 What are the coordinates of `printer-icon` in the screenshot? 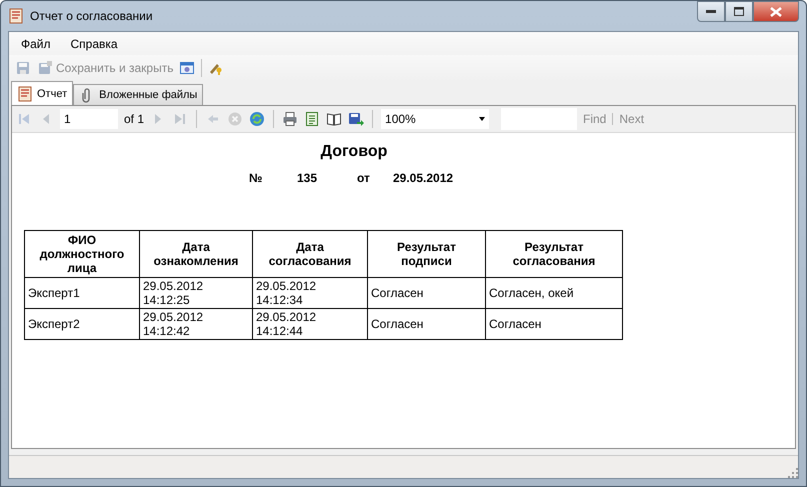 It's located at (290, 119).